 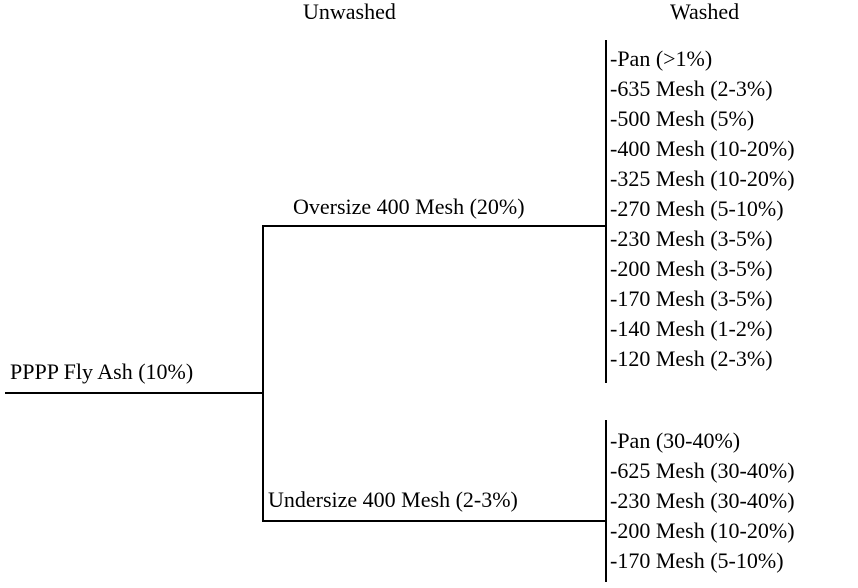 I want to click on fraction-item: -270 Mesh (5-10%), so click(x=697, y=208).